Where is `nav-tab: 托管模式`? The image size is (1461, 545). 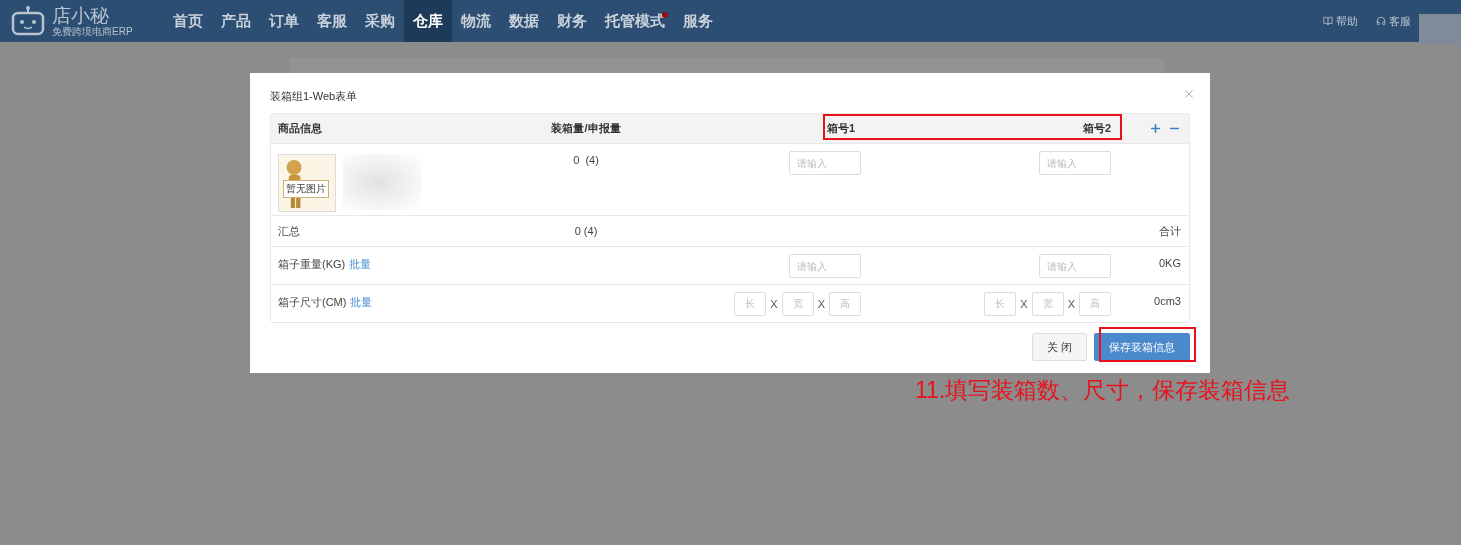 nav-tab: 托管模式 is located at coordinates (635, 21).